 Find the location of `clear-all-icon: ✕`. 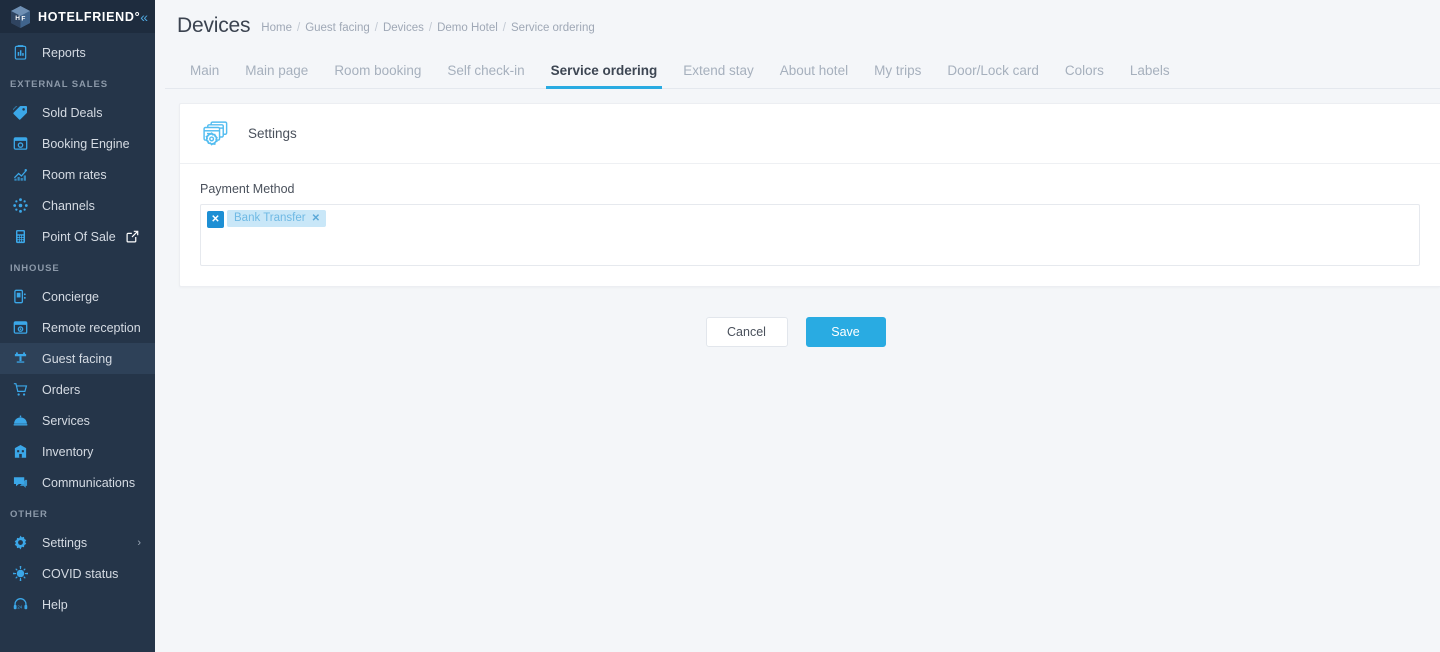

clear-all-icon: ✕ is located at coordinates (215, 219).